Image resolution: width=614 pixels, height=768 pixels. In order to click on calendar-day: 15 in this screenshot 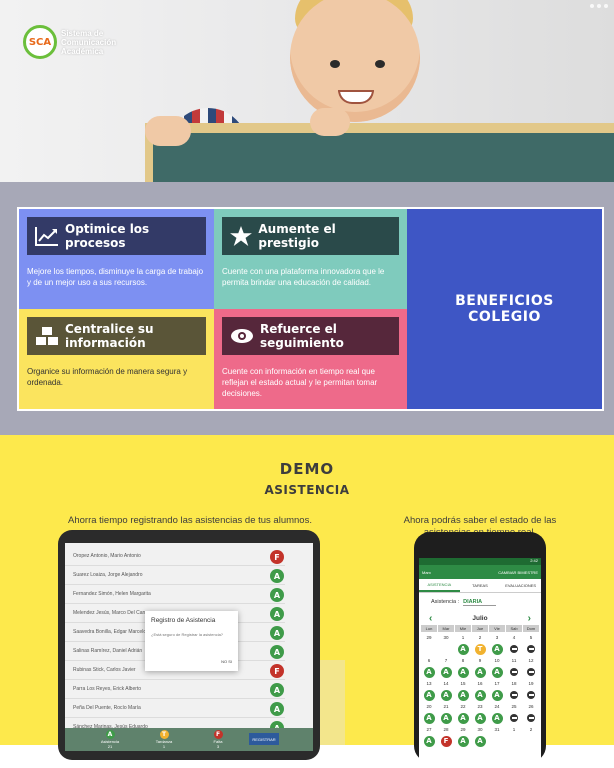, I will do `click(463, 683)`.